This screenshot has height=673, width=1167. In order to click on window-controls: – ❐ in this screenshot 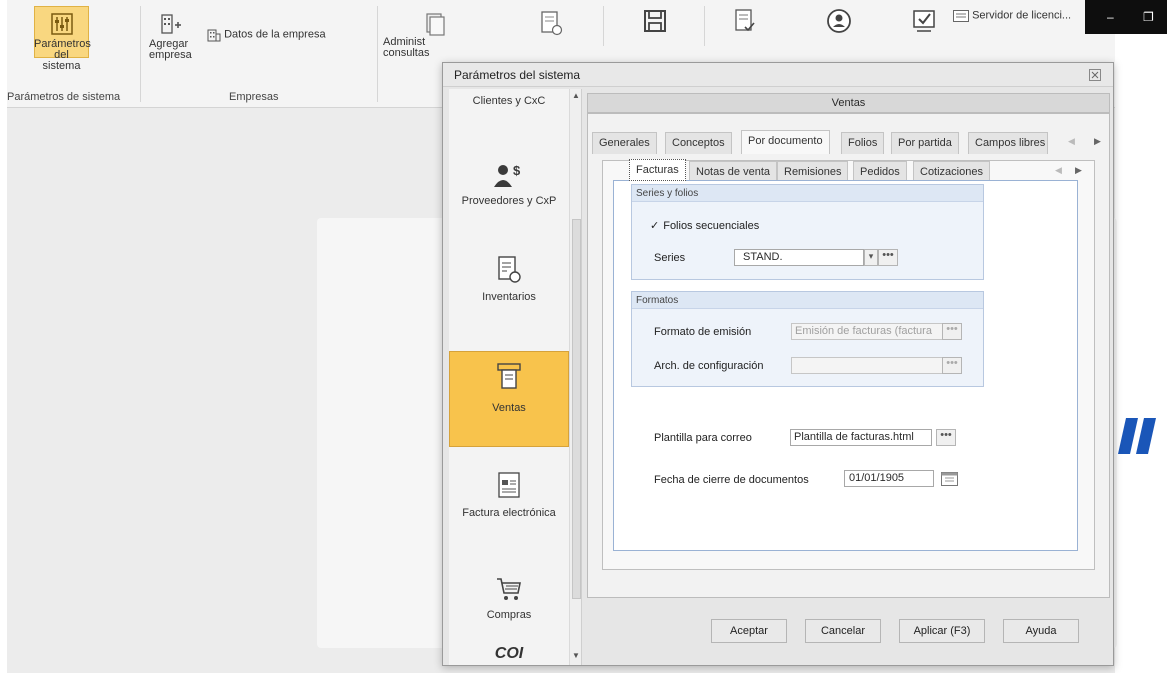, I will do `click(1126, 17)`.